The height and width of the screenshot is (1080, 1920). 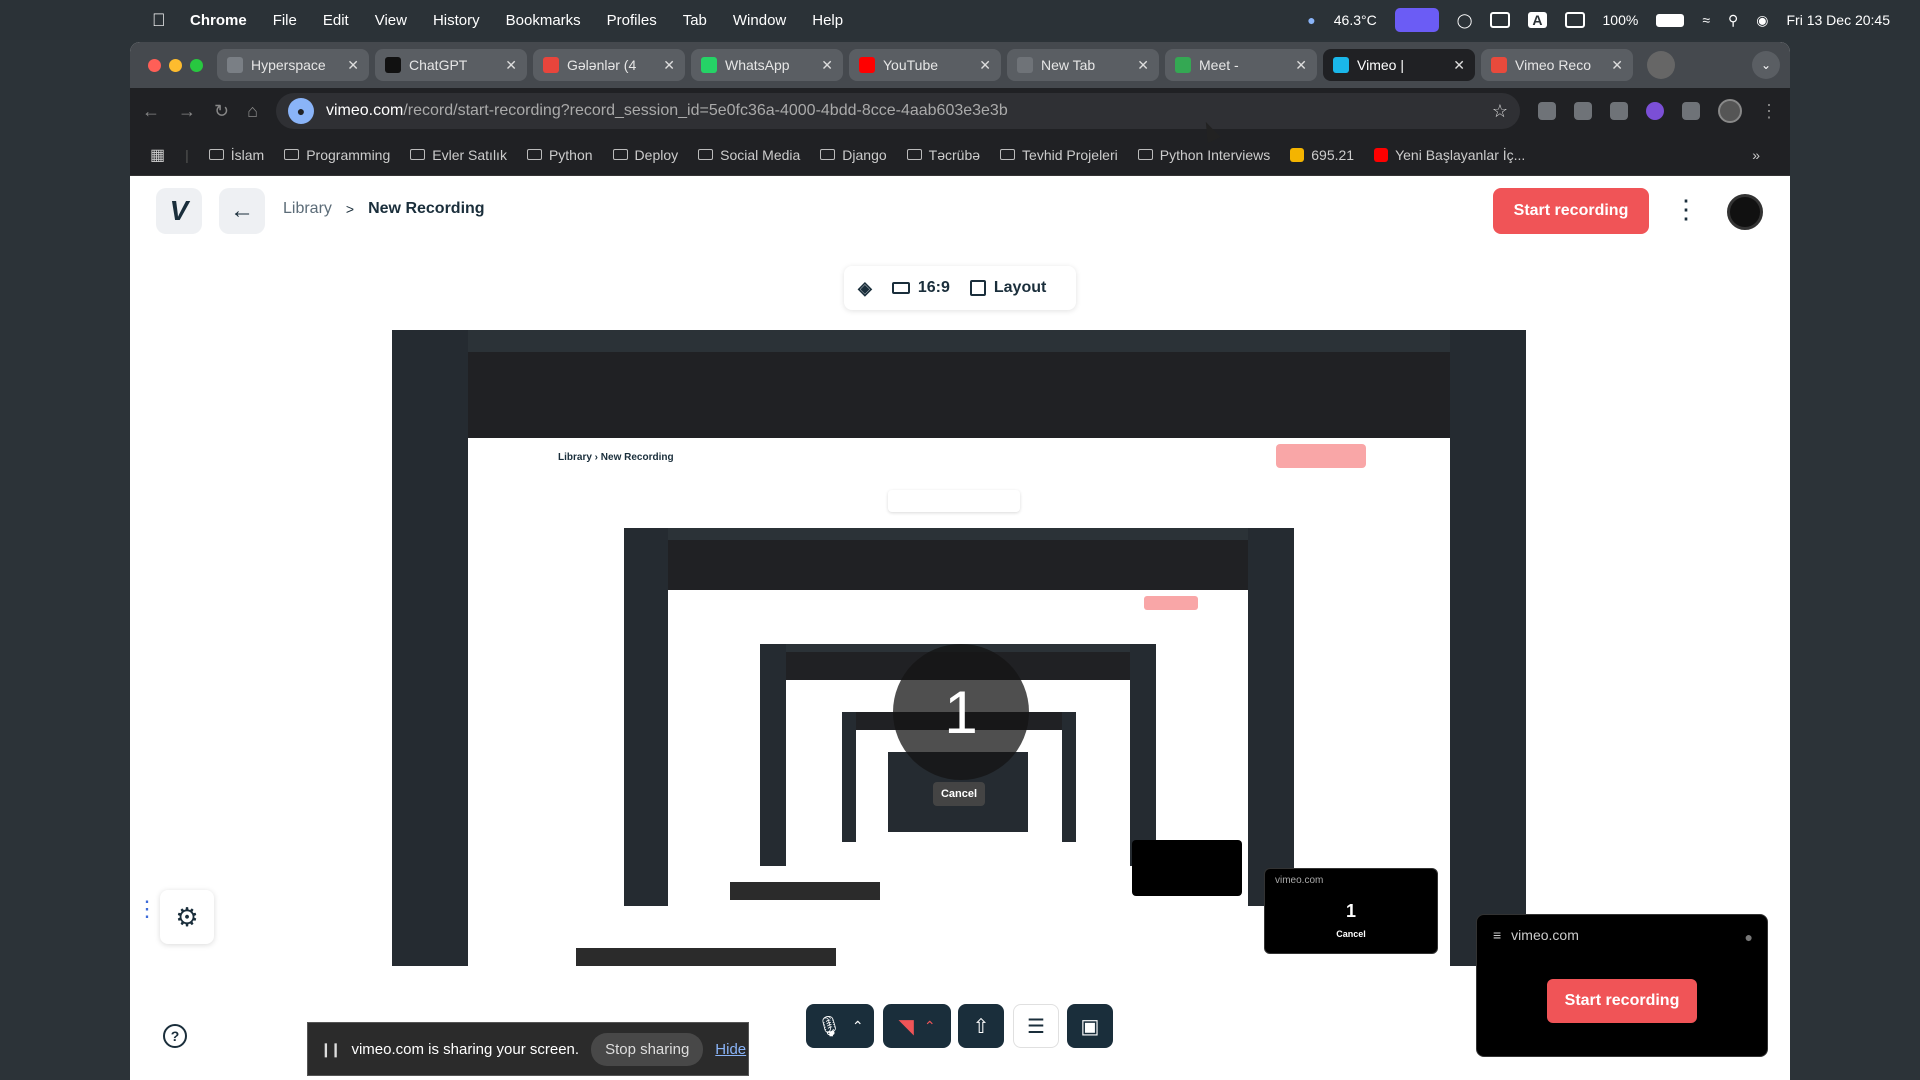 I want to click on user-avatar, so click(x=1745, y=212).